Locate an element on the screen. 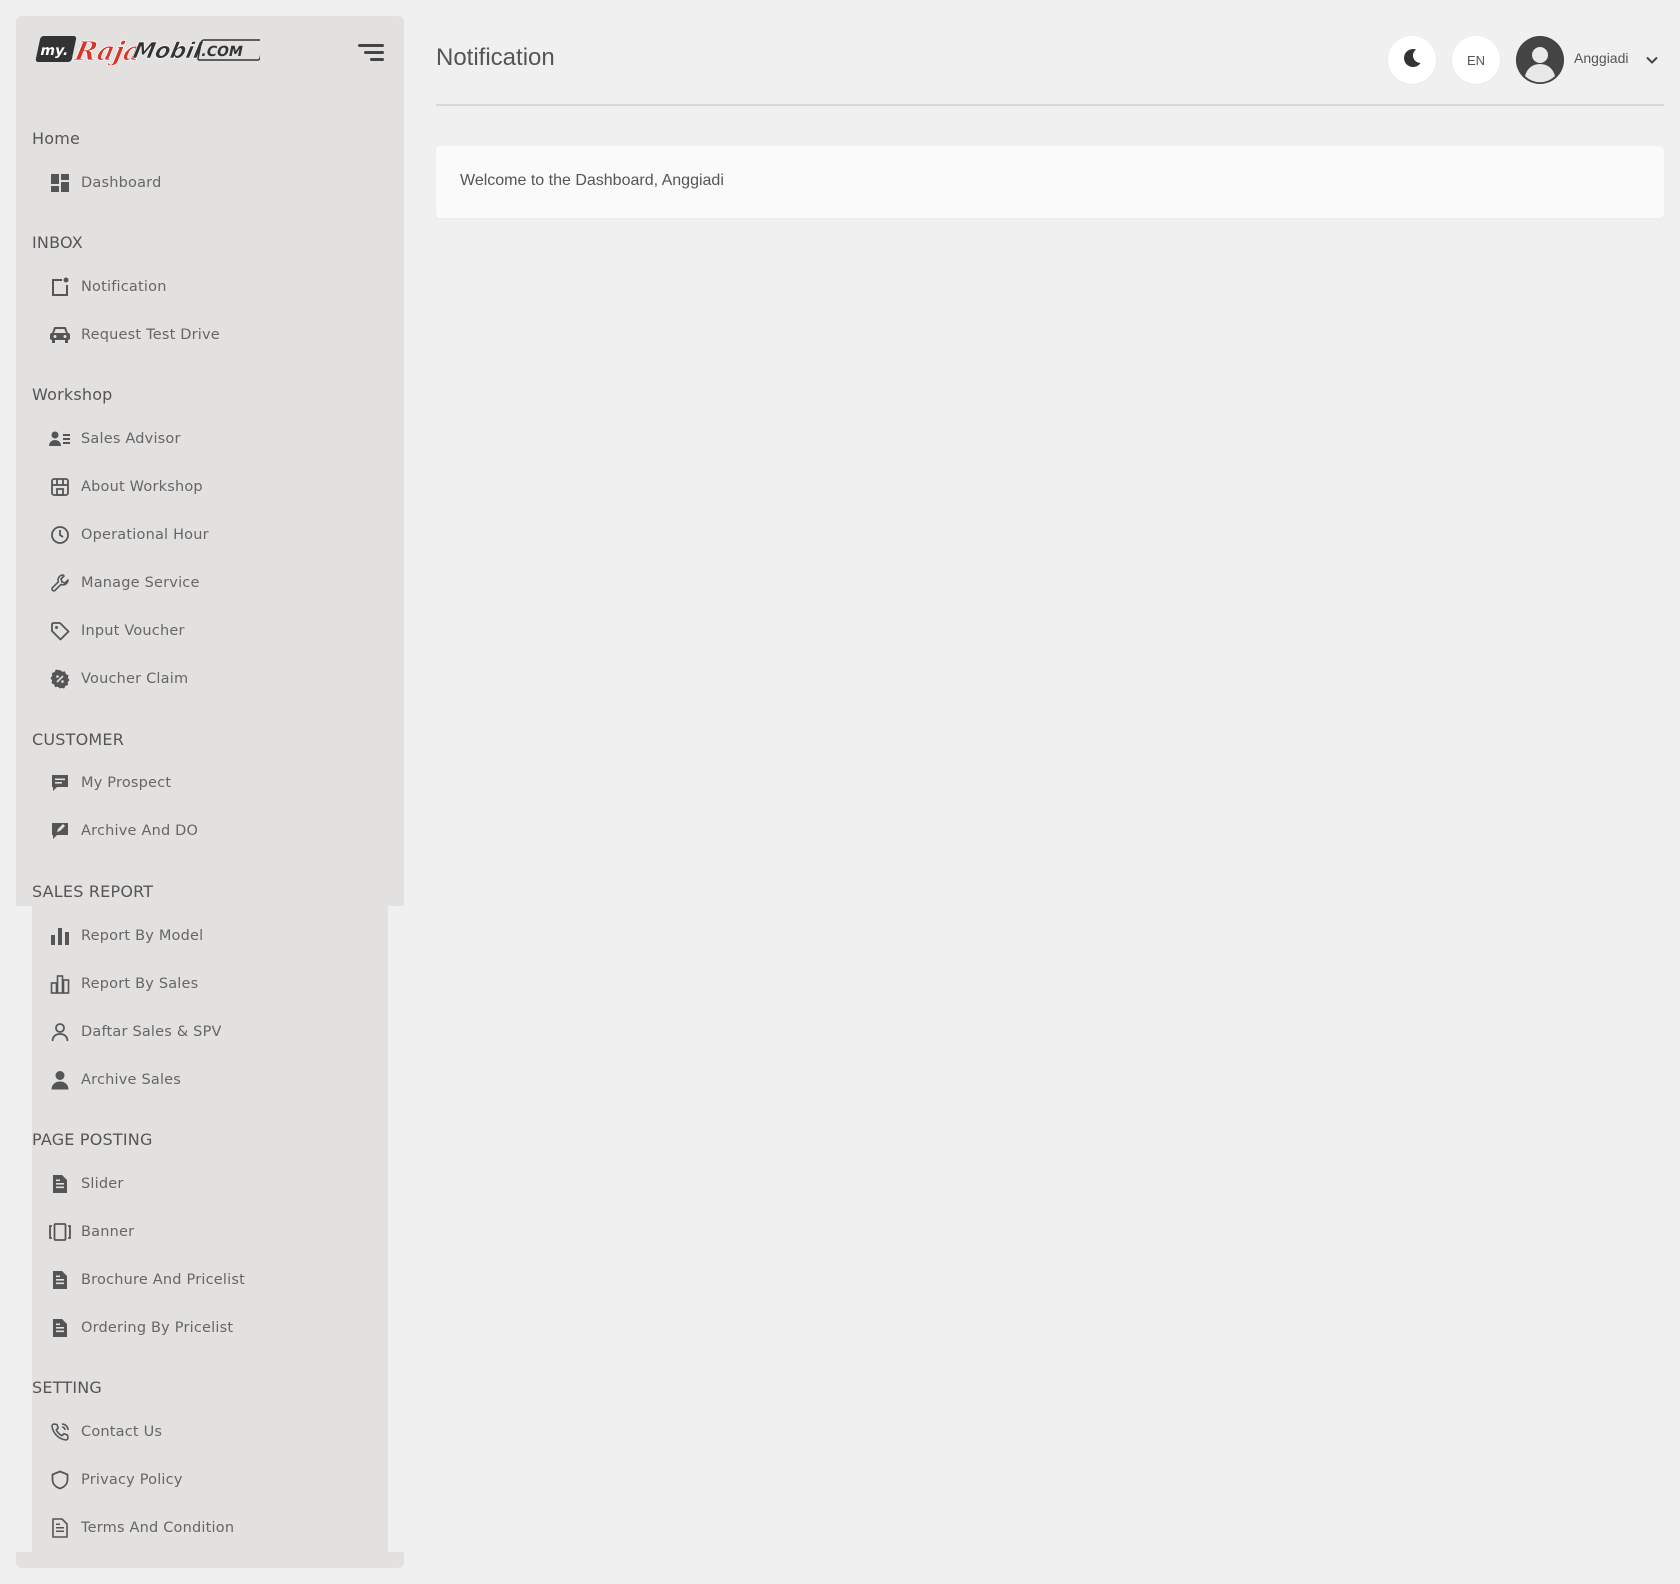 This screenshot has width=1680, height=1584. tag-icon is located at coordinates (60, 631).